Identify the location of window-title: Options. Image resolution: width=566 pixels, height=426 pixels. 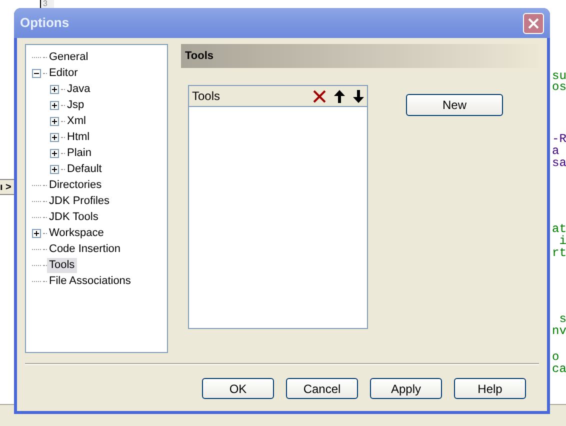
(45, 23).